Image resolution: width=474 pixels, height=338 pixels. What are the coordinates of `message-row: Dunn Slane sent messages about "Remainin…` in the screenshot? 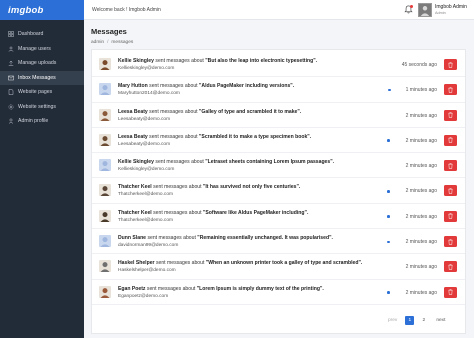 It's located at (278, 242).